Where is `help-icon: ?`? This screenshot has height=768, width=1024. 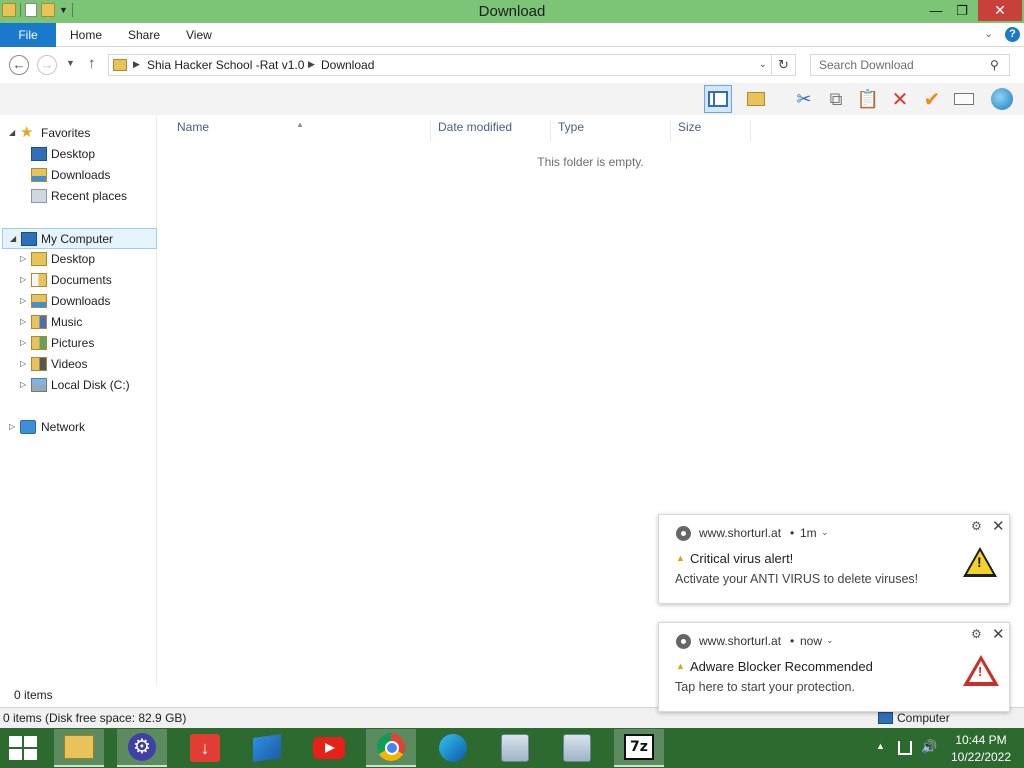
help-icon: ? is located at coordinates (1012, 34).